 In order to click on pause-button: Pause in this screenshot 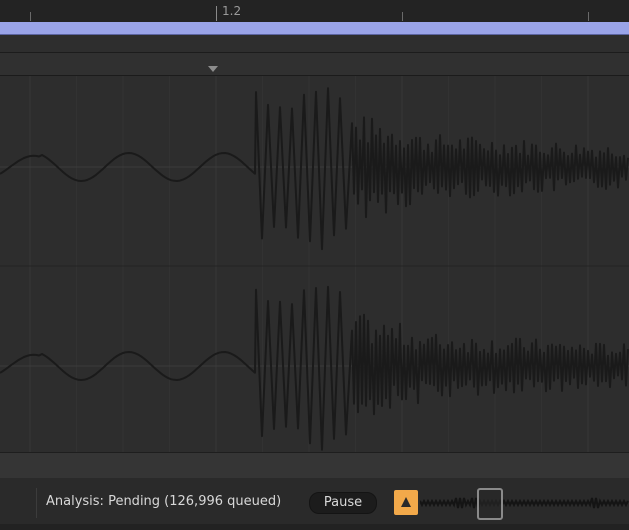, I will do `click(343, 503)`.